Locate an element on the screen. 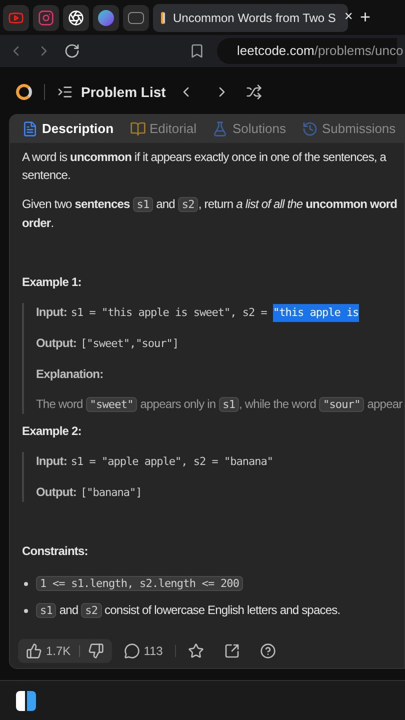 The image size is (405, 720). text: consist of lowercase English letters and spaces. is located at coordinates (222, 610).